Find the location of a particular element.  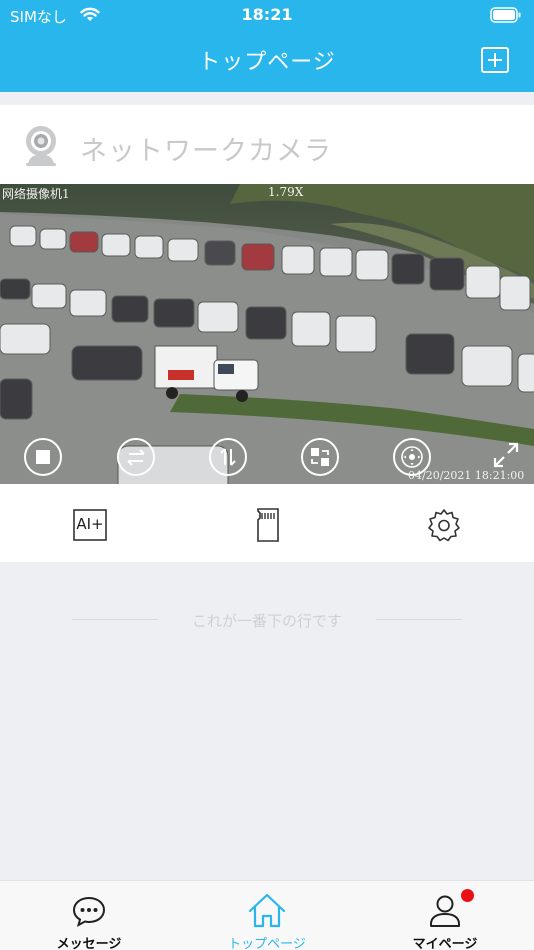

divider-right is located at coordinates (419, 619).